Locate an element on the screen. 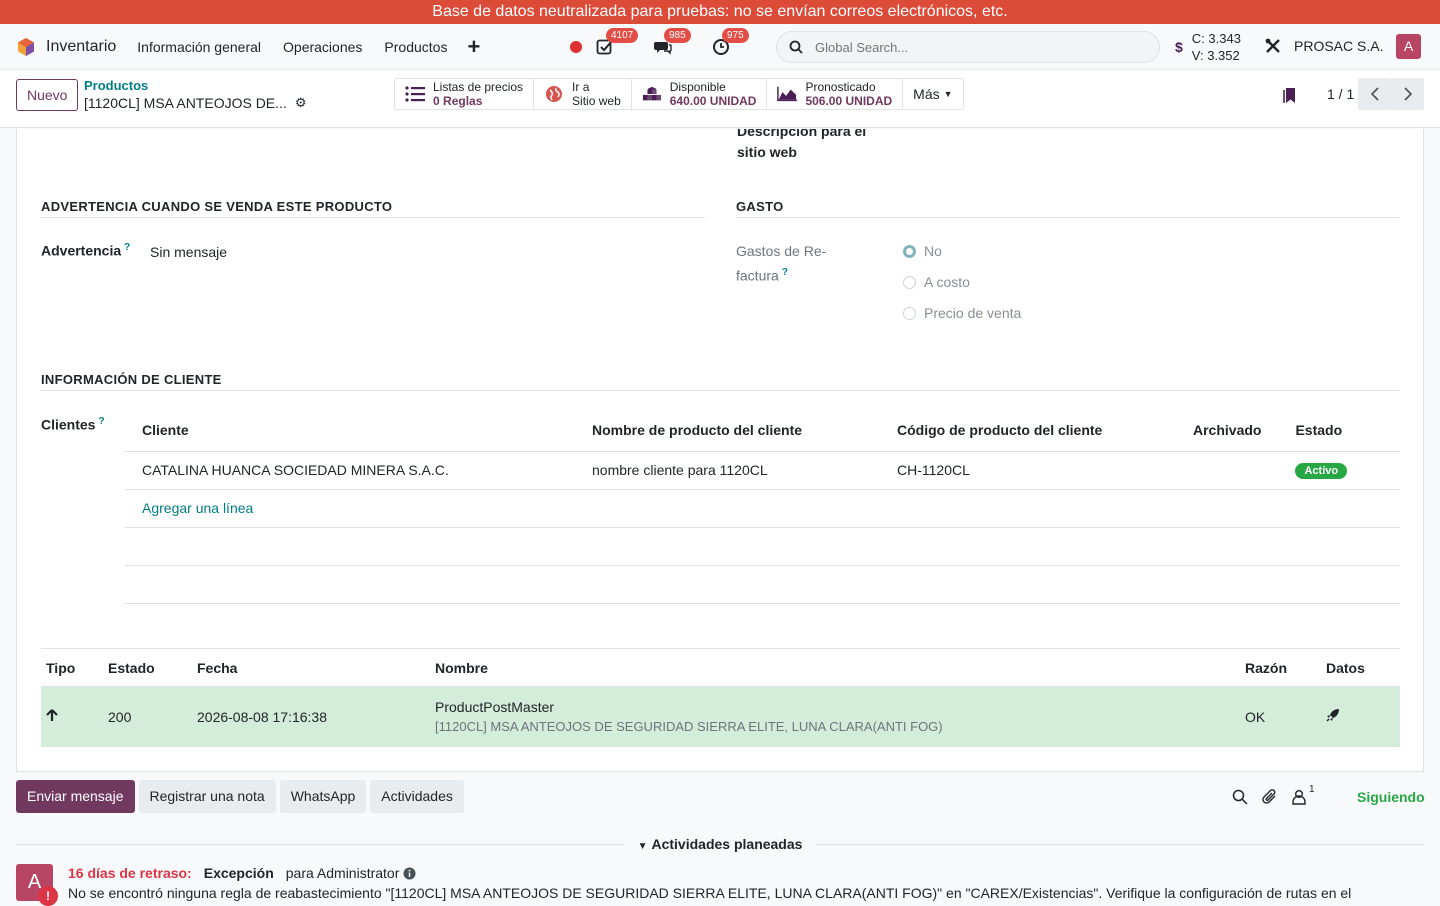  rocket-icon is located at coordinates (1333, 715).